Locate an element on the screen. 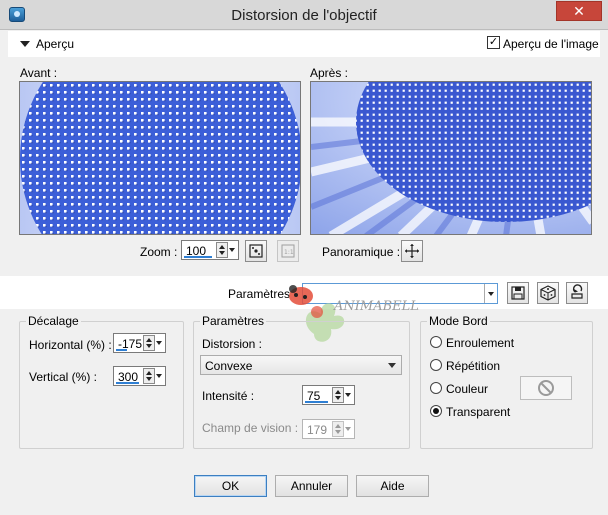 Image resolution: width=608 pixels, height=515 pixels. radio-couleur-label: Couleur is located at coordinates (467, 389).